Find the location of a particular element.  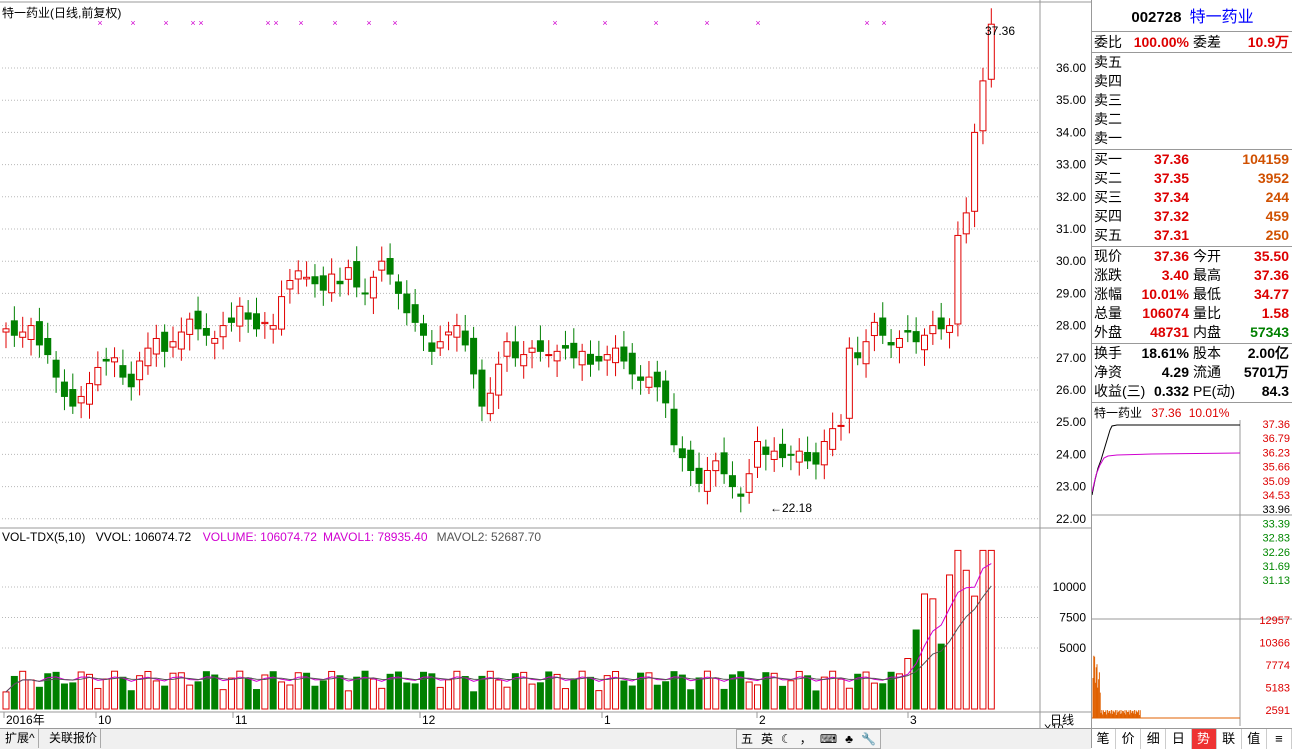

ime-item: ☾ is located at coordinates (786, 739).